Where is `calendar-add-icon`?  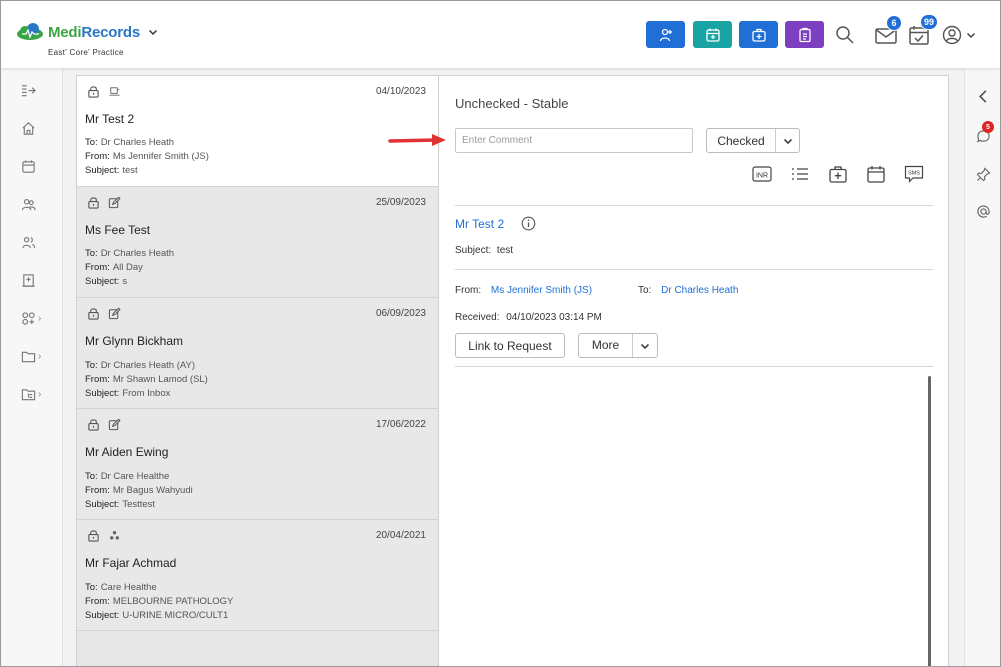
calendar-add-icon is located at coordinates (712, 35).